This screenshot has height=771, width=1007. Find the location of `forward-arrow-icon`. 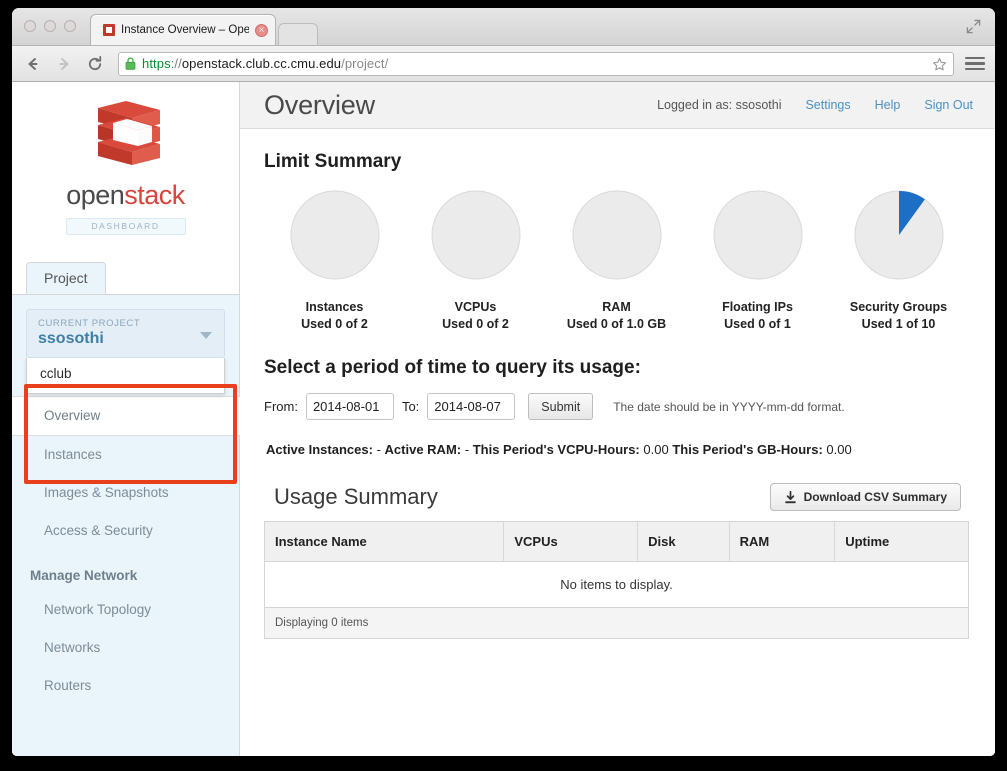

forward-arrow-icon is located at coordinates (64, 64).